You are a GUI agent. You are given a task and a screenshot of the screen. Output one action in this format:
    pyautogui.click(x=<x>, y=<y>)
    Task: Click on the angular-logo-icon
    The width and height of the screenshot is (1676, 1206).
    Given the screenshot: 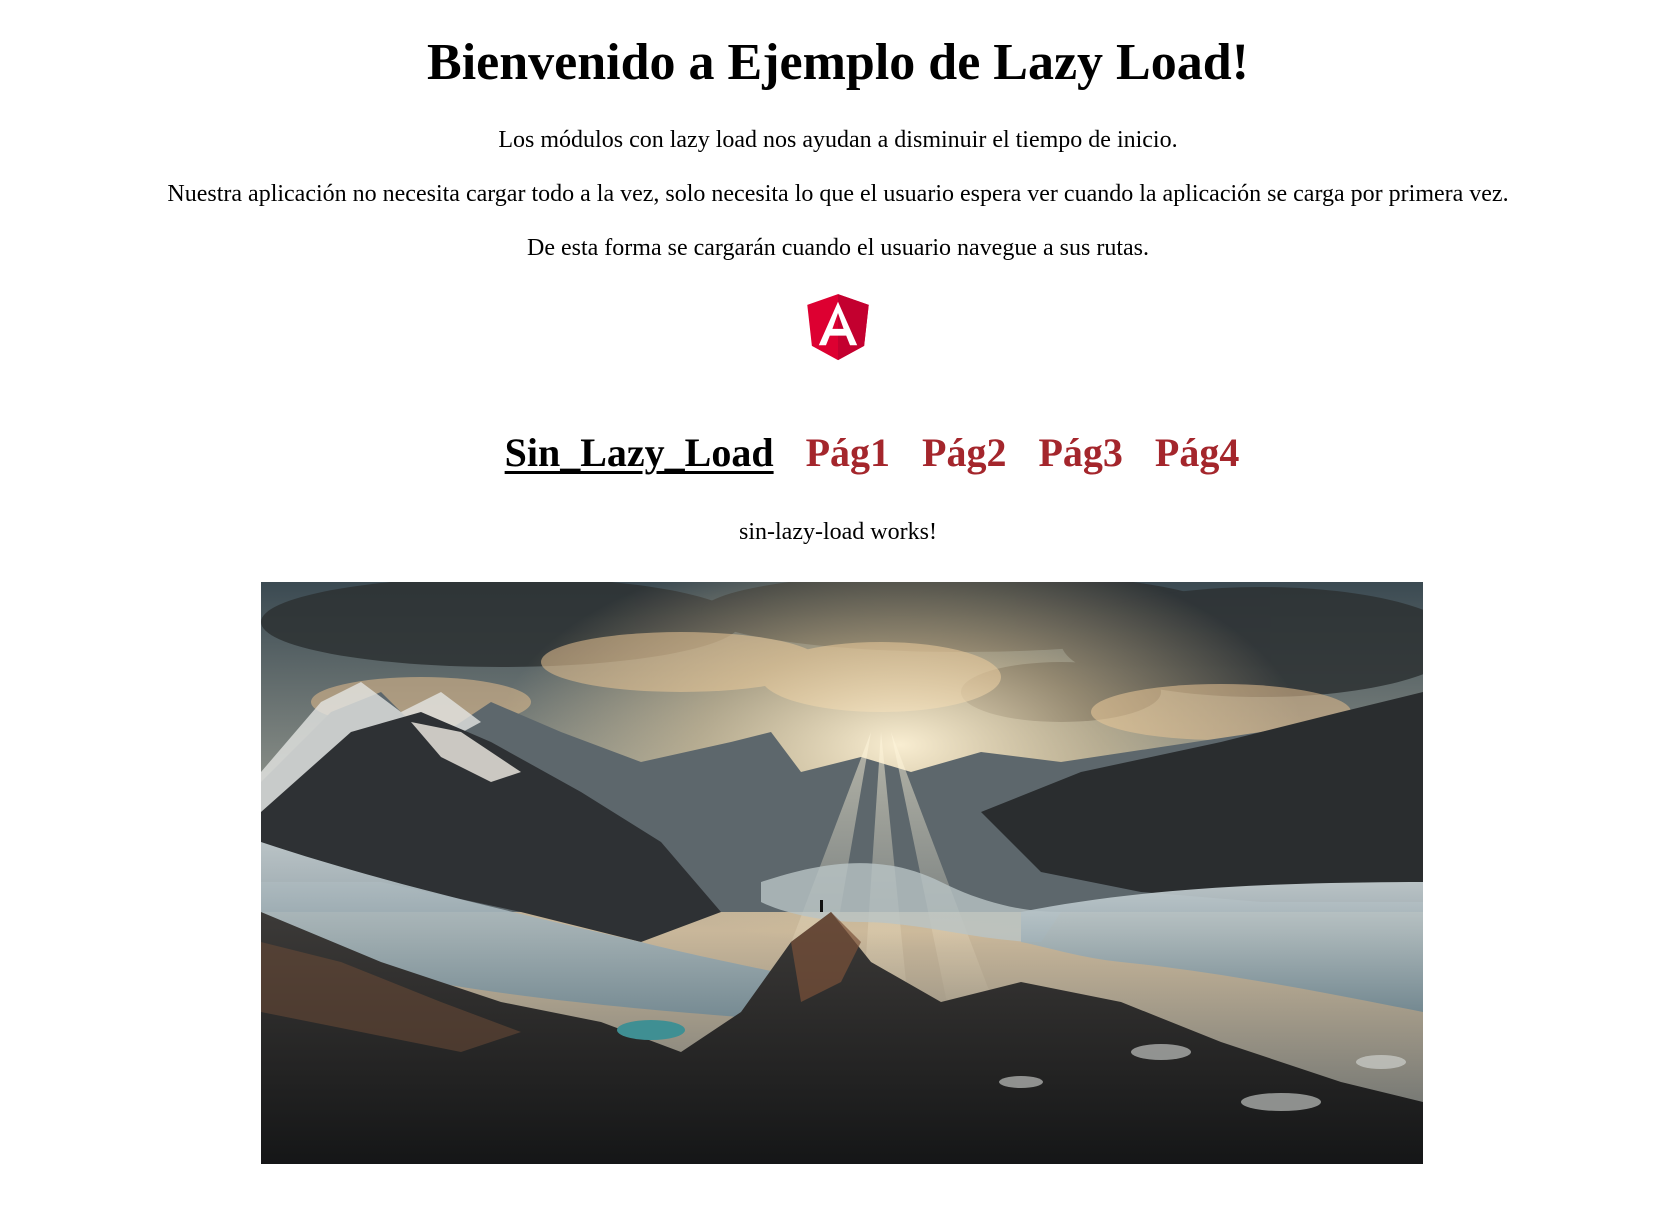 What is the action you would take?
    pyautogui.click(x=838, y=327)
    